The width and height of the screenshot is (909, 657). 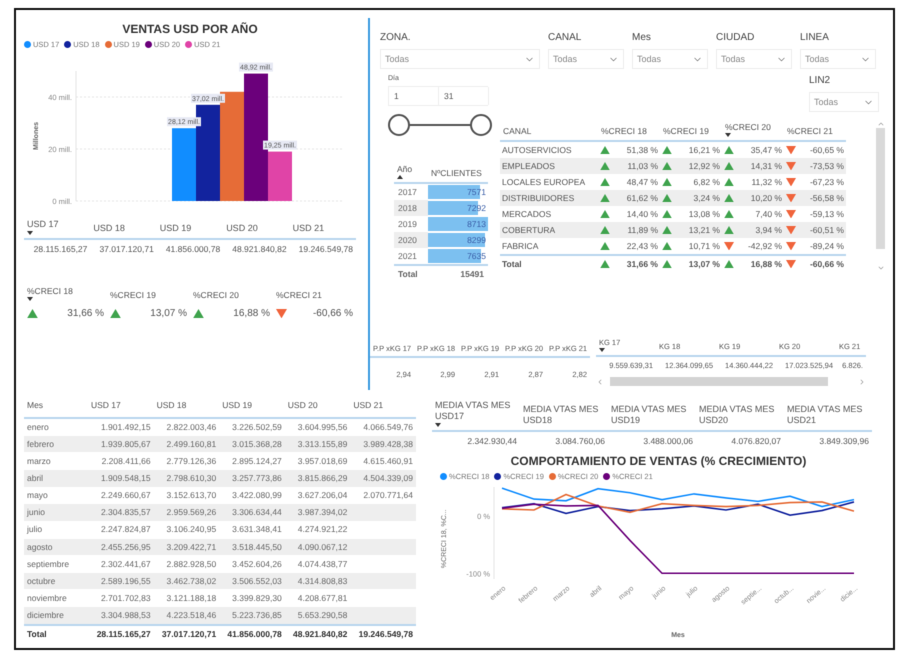 What do you see at coordinates (187, 547) in the screenshot?
I see `table-cell: 3.209.422,71` at bounding box center [187, 547].